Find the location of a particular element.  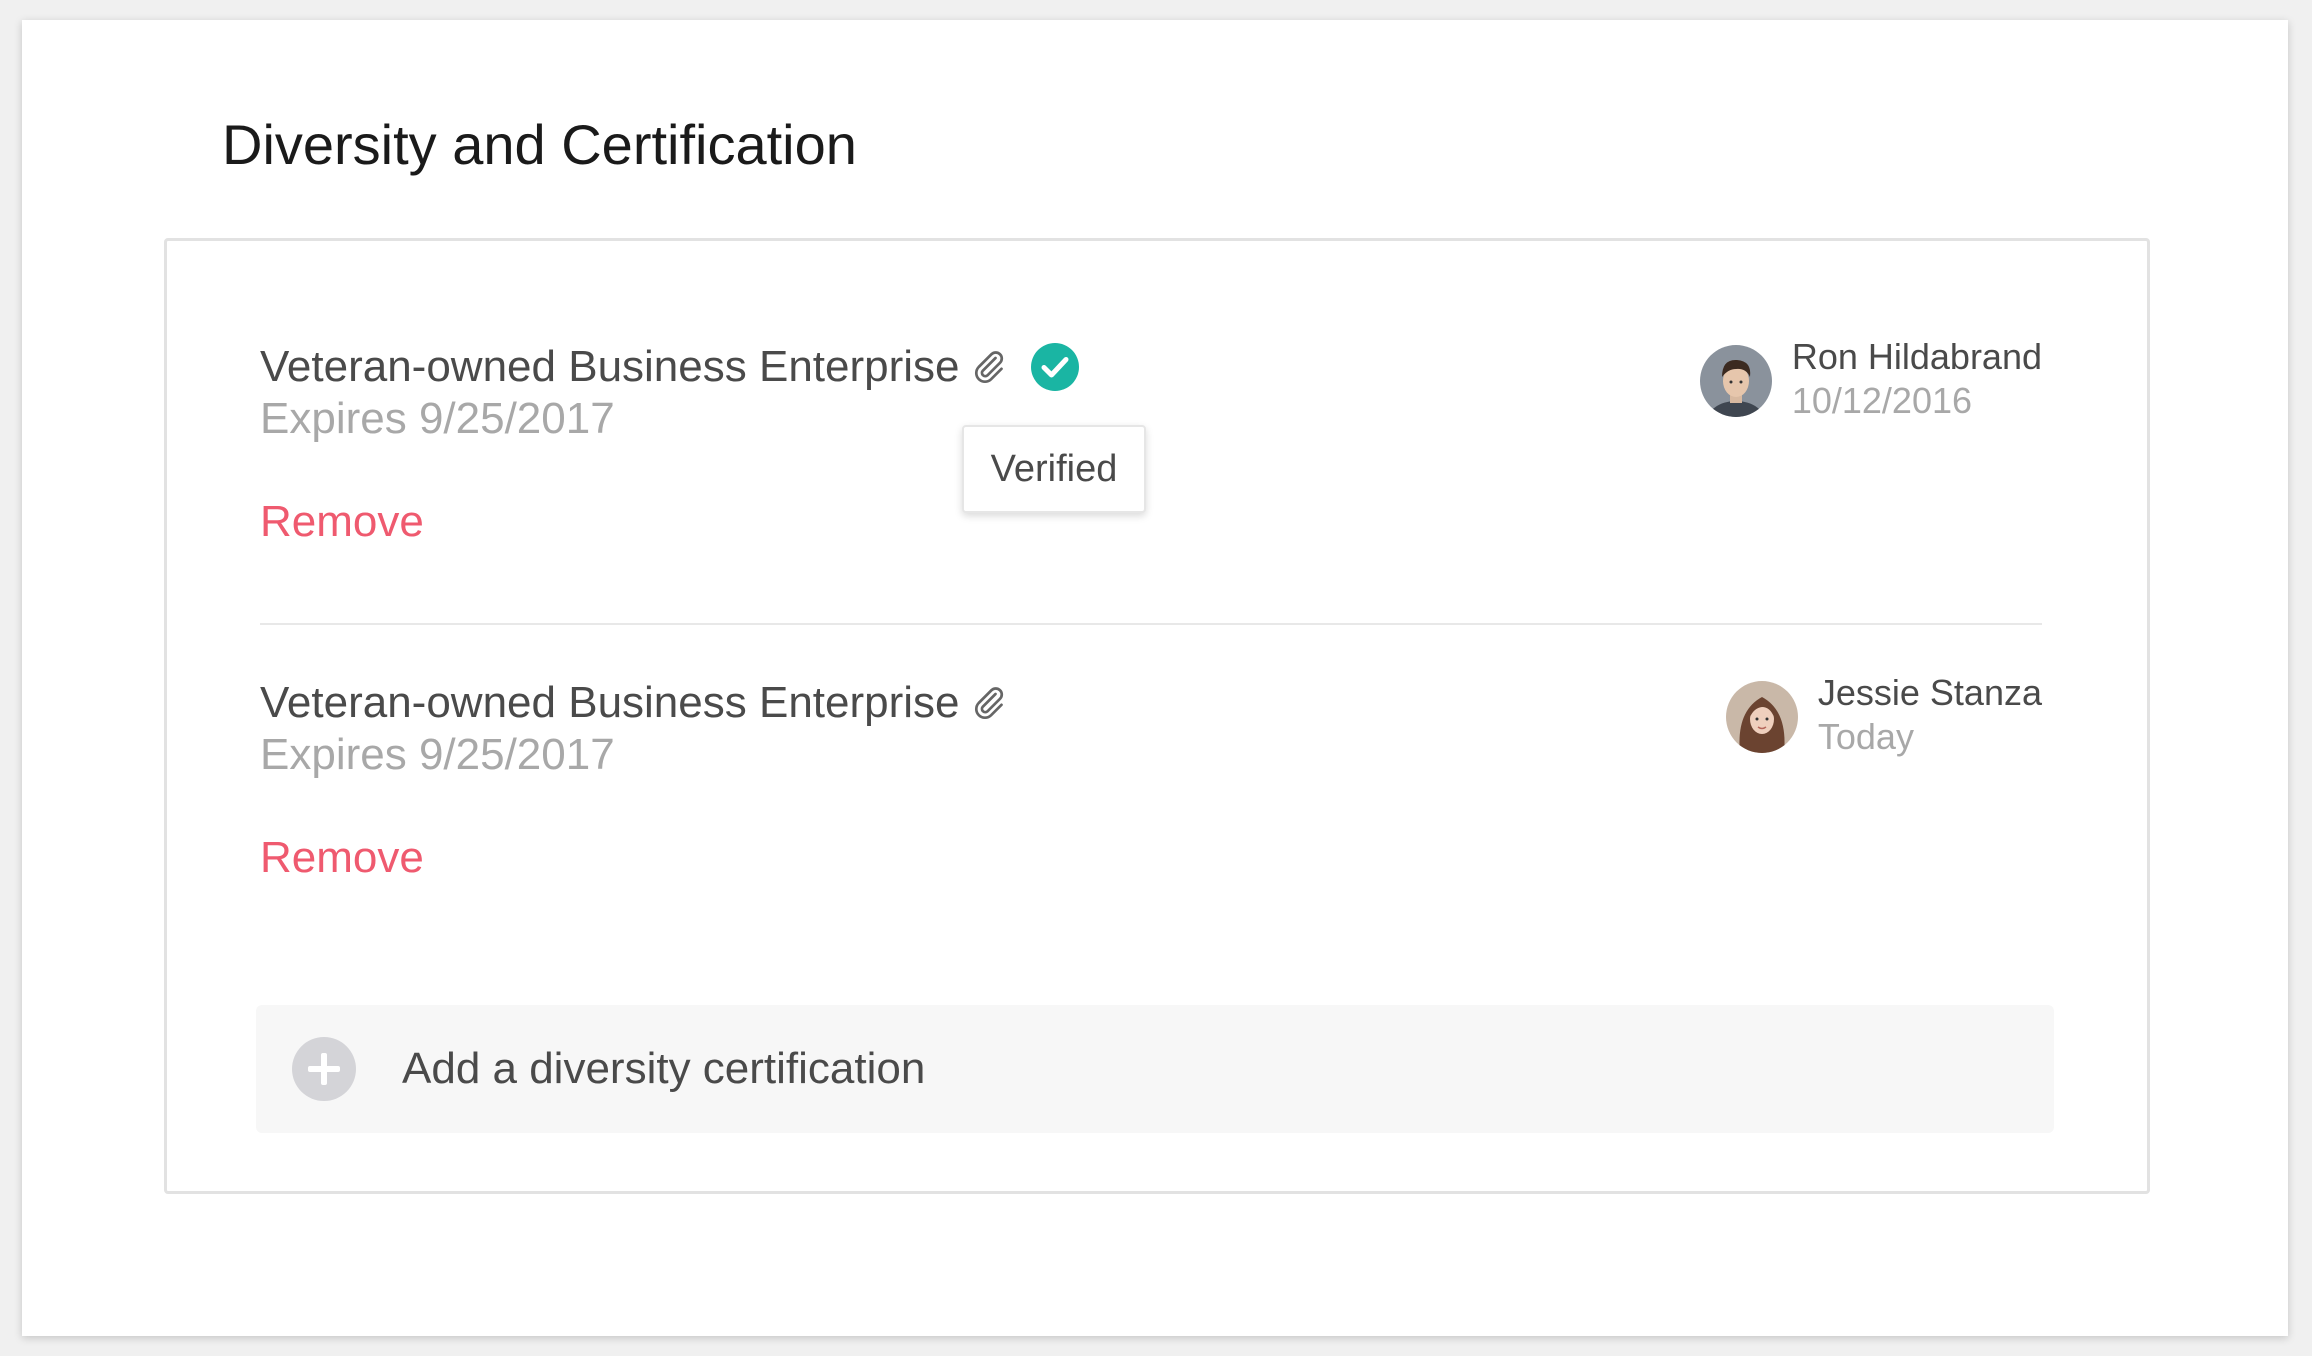

verified-tooltip: Verified is located at coordinates (1054, 469).